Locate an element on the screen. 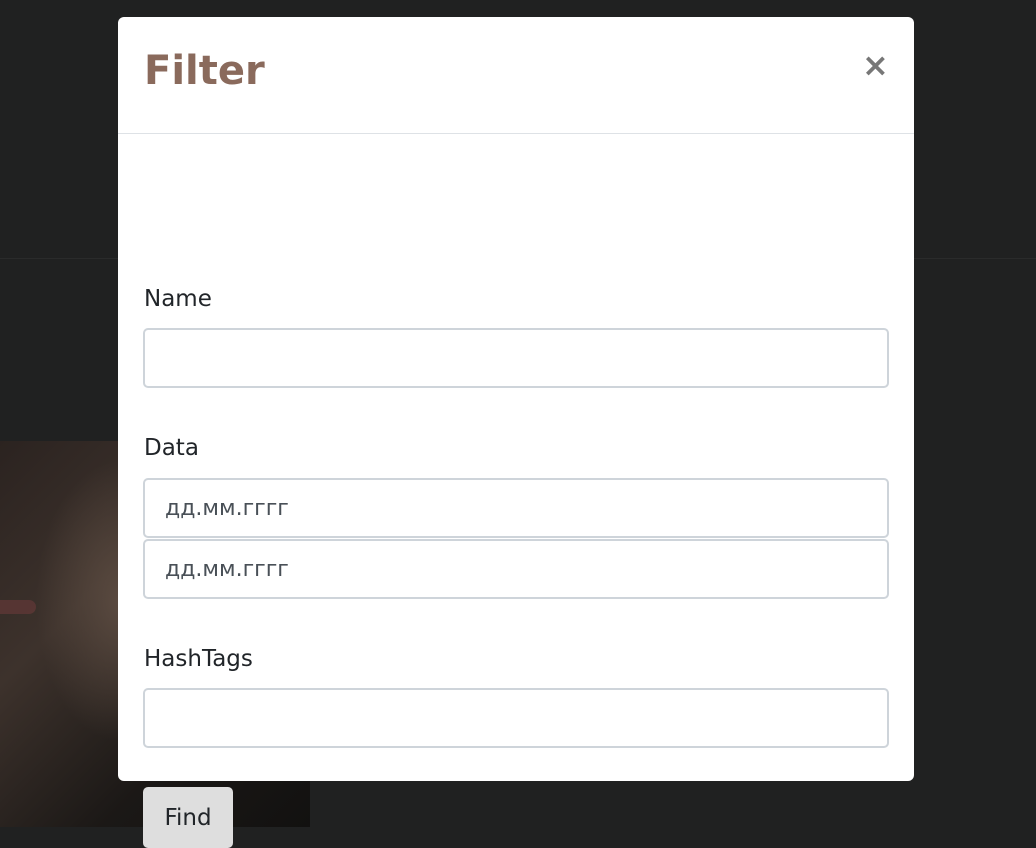 The image size is (1036, 848). modal-title: Filter is located at coordinates (204, 71).